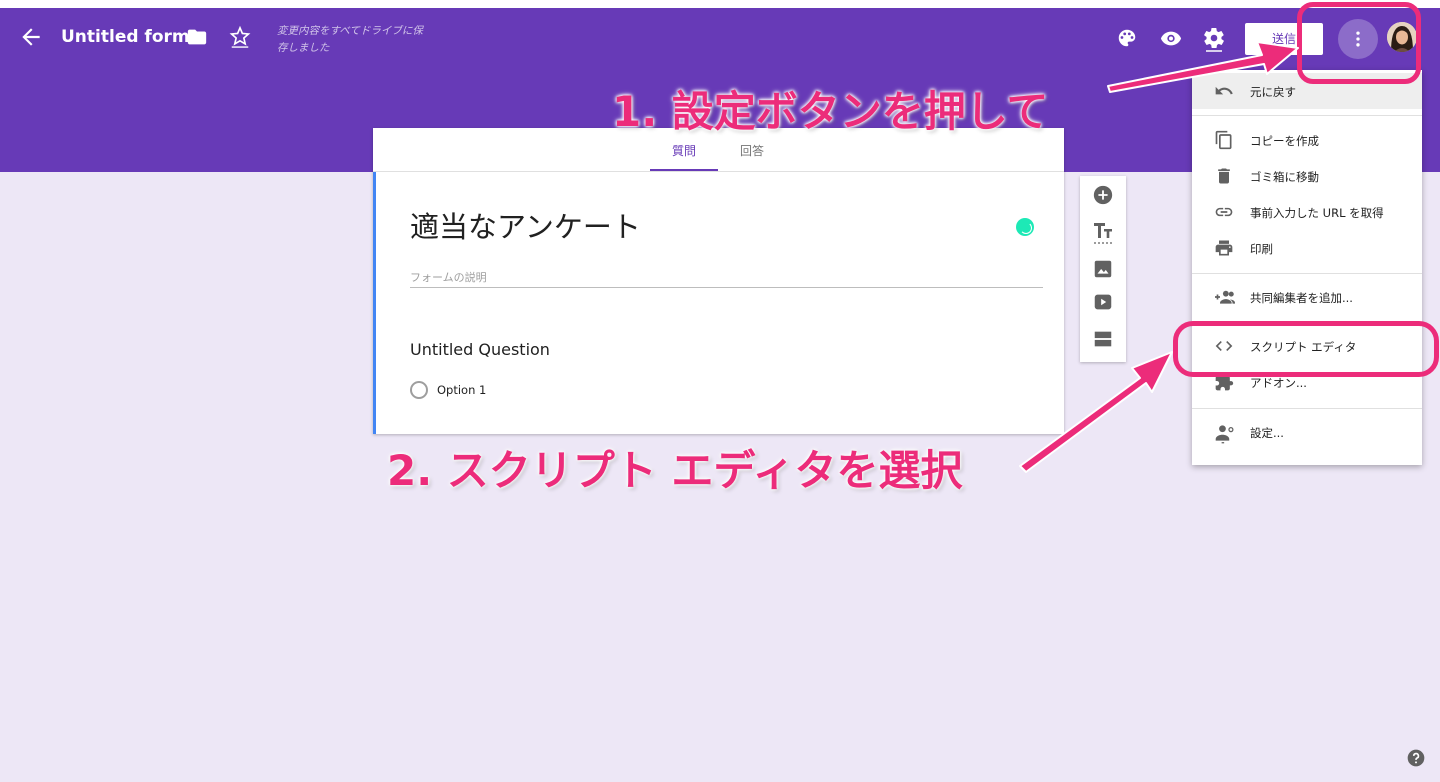  I want to click on gear-icon, so click(1214, 39).